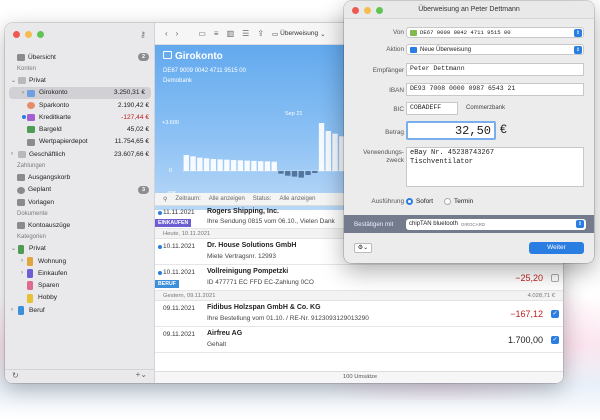 The image size is (600, 420). What do you see at coordinates (217, 344) in the screenshot?
I see `tx-subtitle: Gehalt` at bounding box center [217, 344].